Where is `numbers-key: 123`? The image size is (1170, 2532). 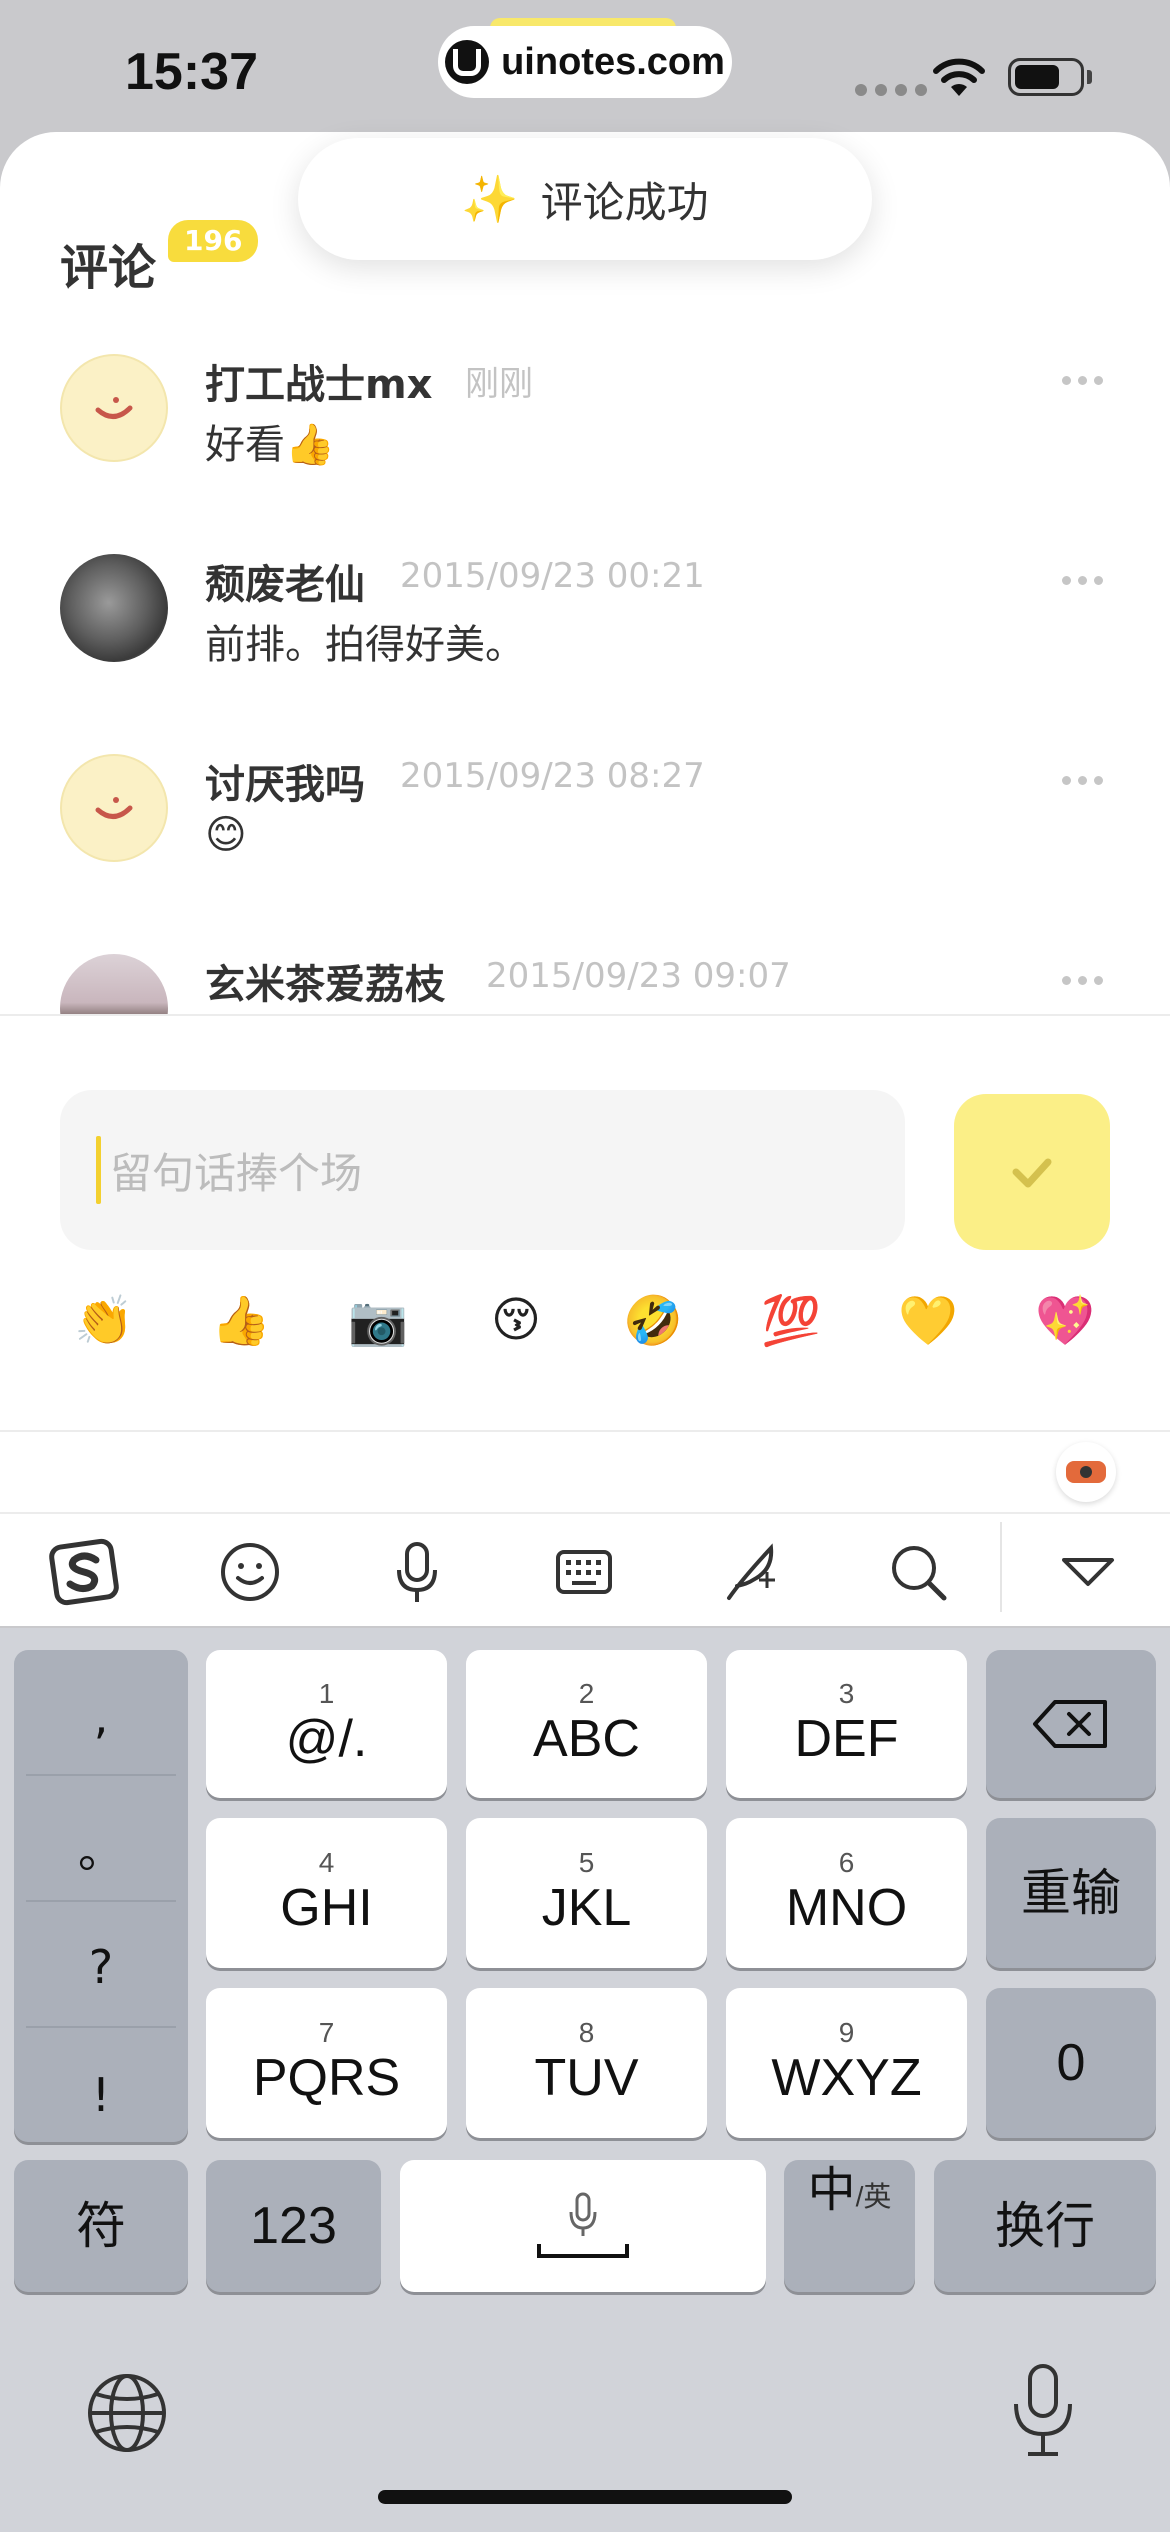
numbers-key: 123 is located at coordinates (293, 2226).